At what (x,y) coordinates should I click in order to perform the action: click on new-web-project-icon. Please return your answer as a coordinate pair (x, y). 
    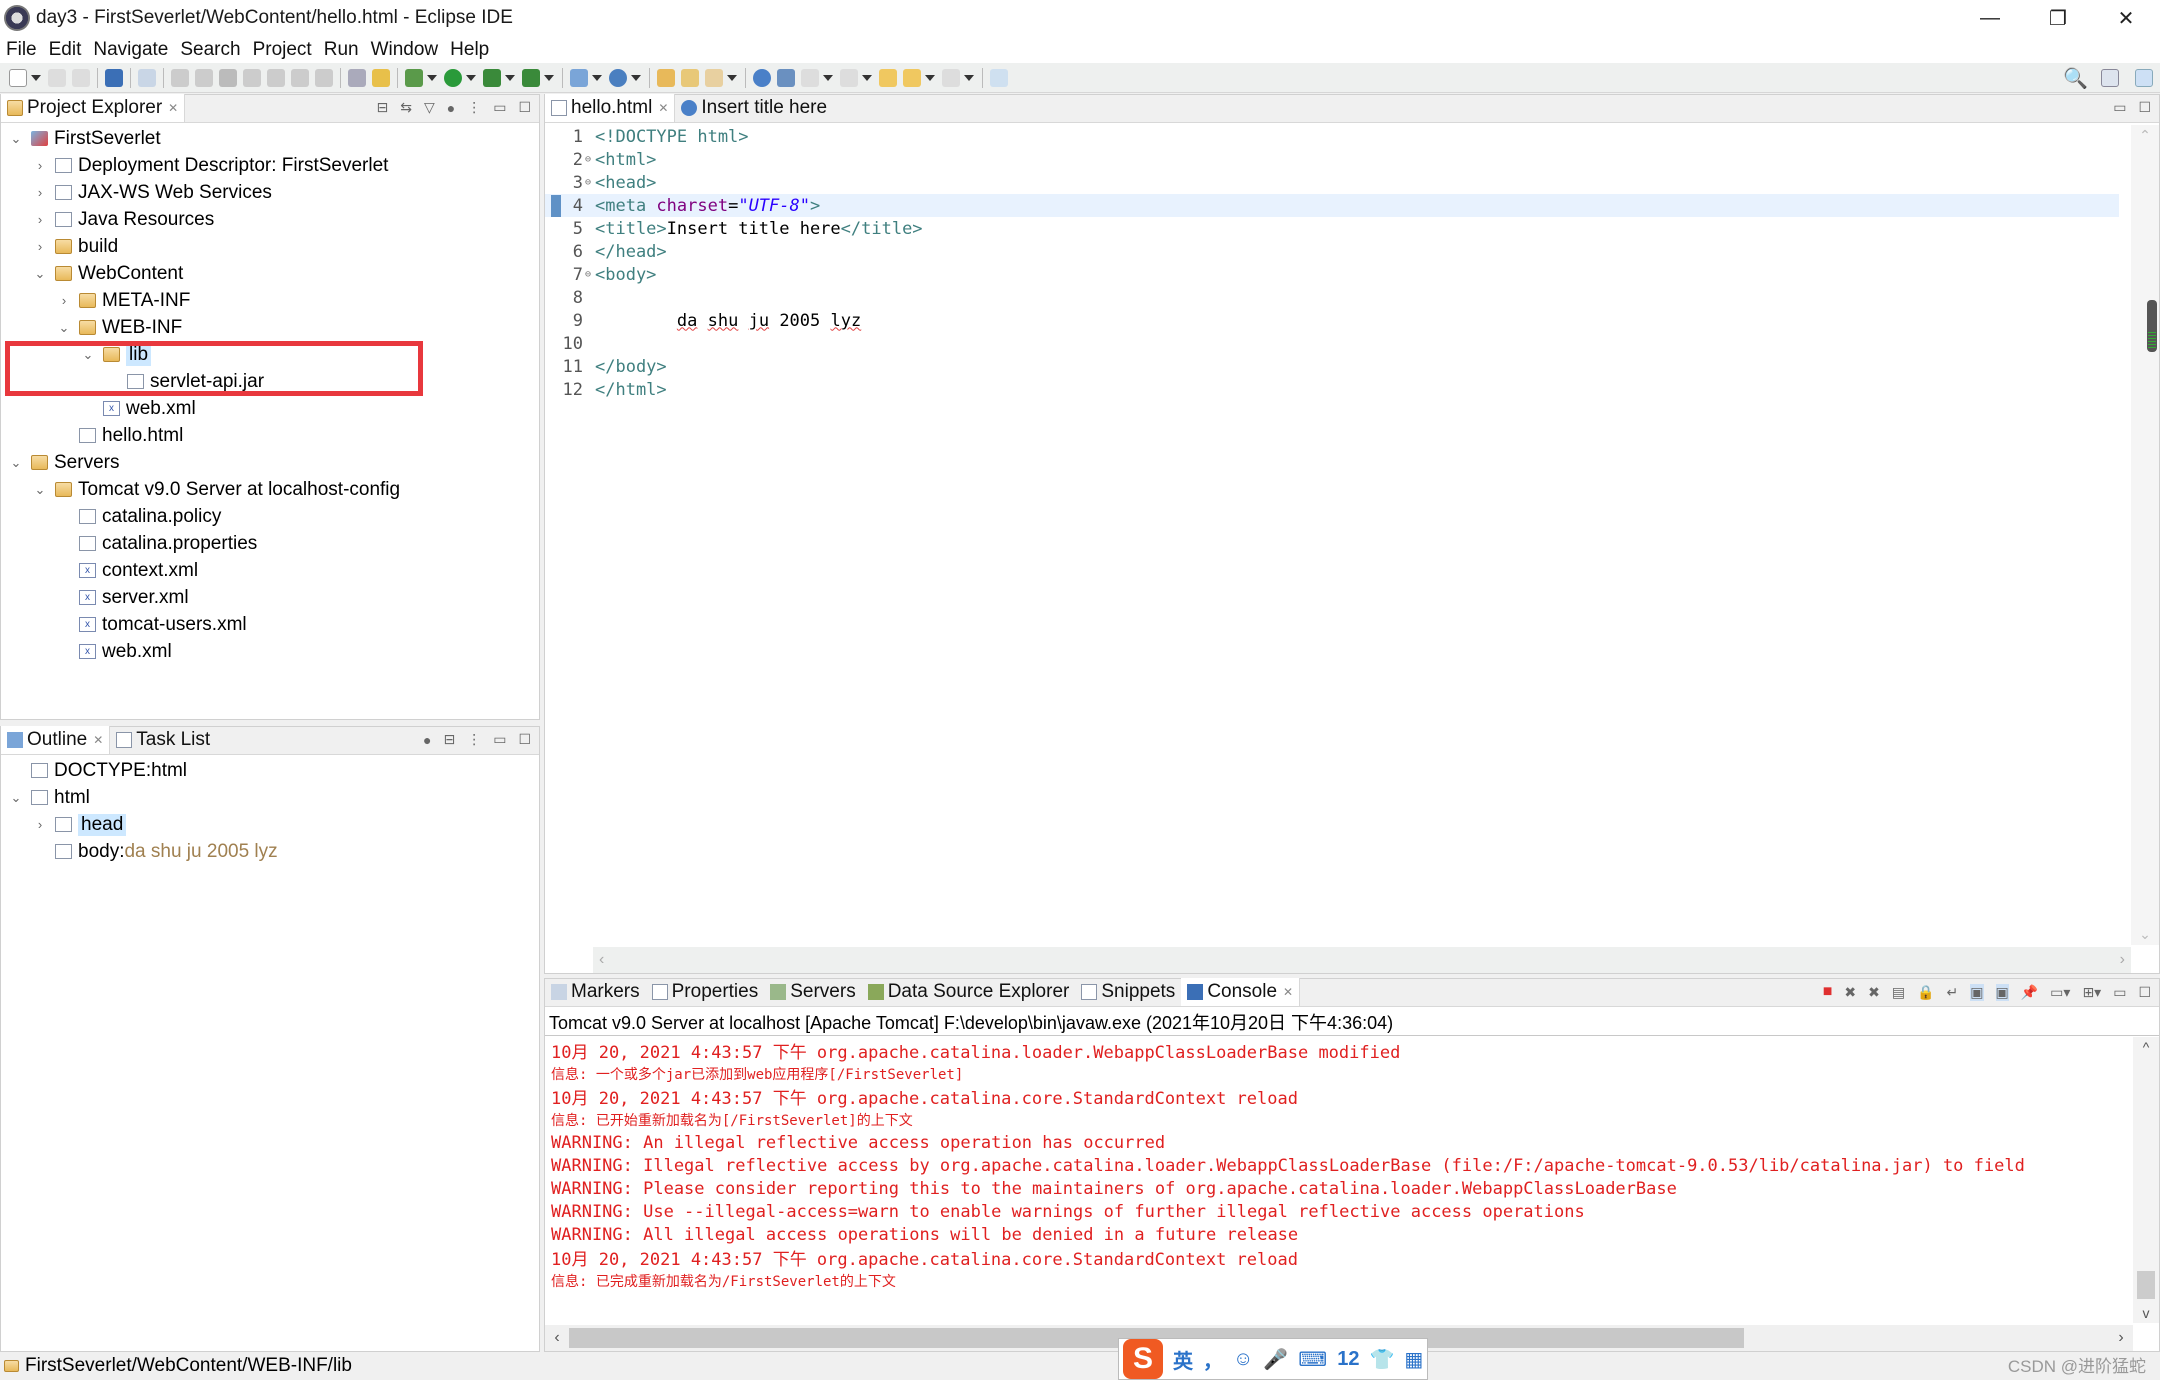
    Looking at the image, I should click on (579, 77).